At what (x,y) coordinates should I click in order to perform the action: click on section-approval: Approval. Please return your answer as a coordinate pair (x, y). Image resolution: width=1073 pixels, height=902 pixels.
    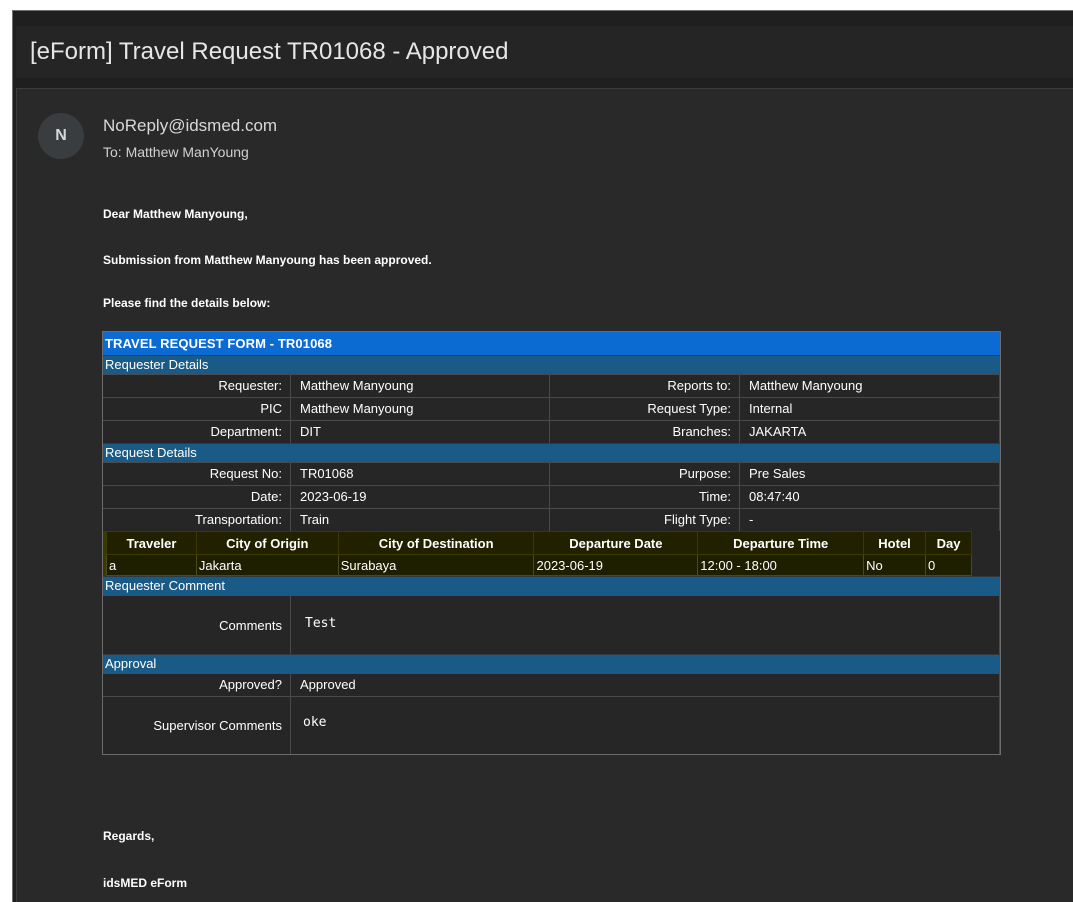
    Looking at the image, I should click on (551, 663).